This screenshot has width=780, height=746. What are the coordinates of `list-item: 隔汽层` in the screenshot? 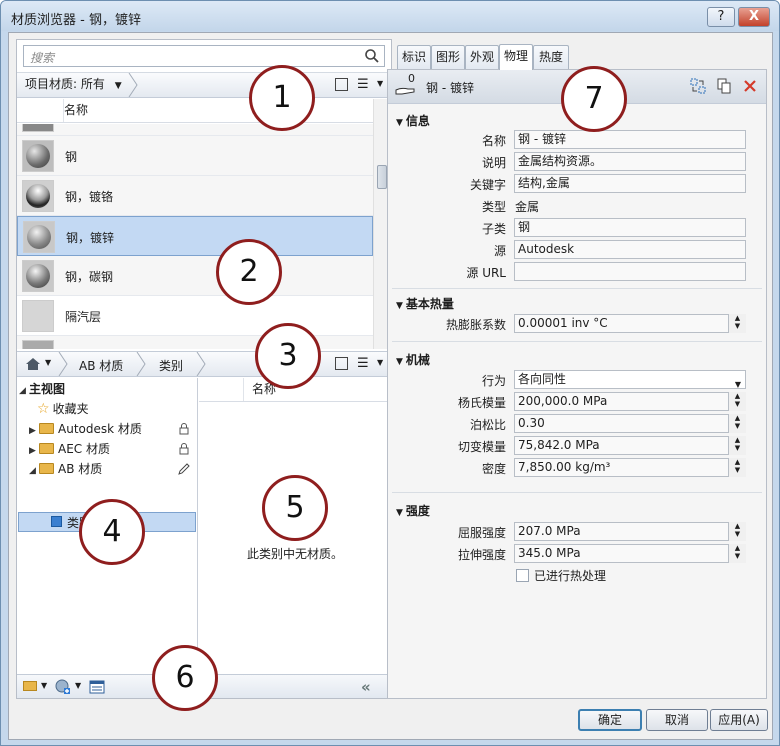 It's located at (195, 316).